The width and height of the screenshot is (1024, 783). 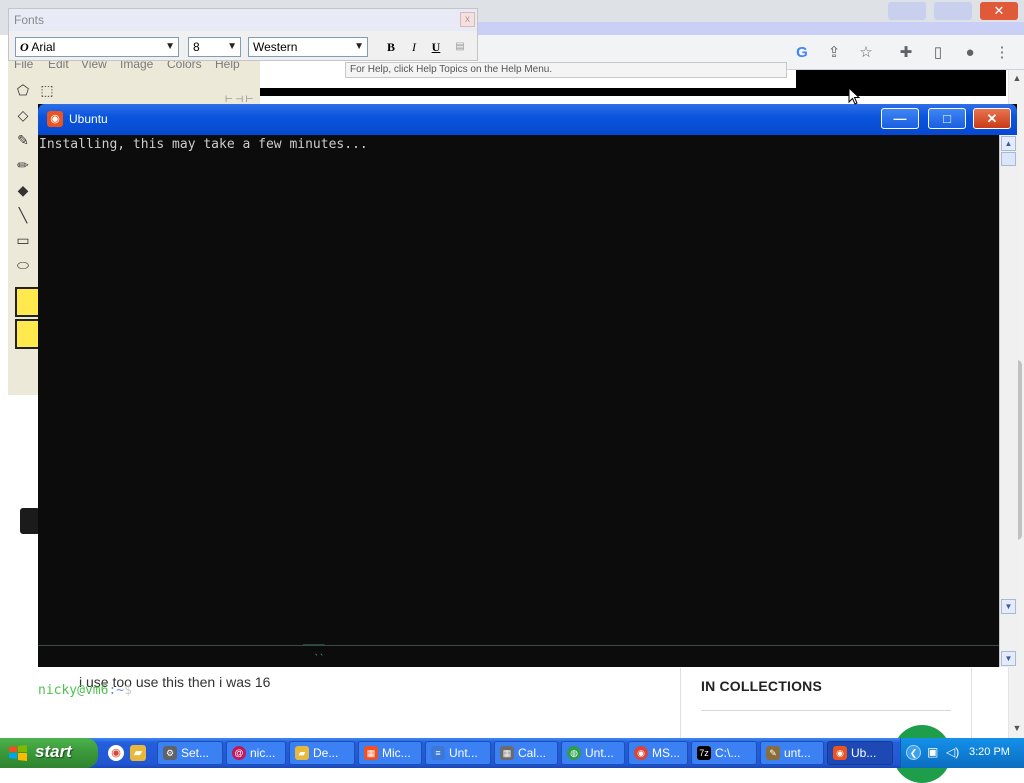 I want to click on rectangle-tool-icon: ▭, so click(x=23, y=240).